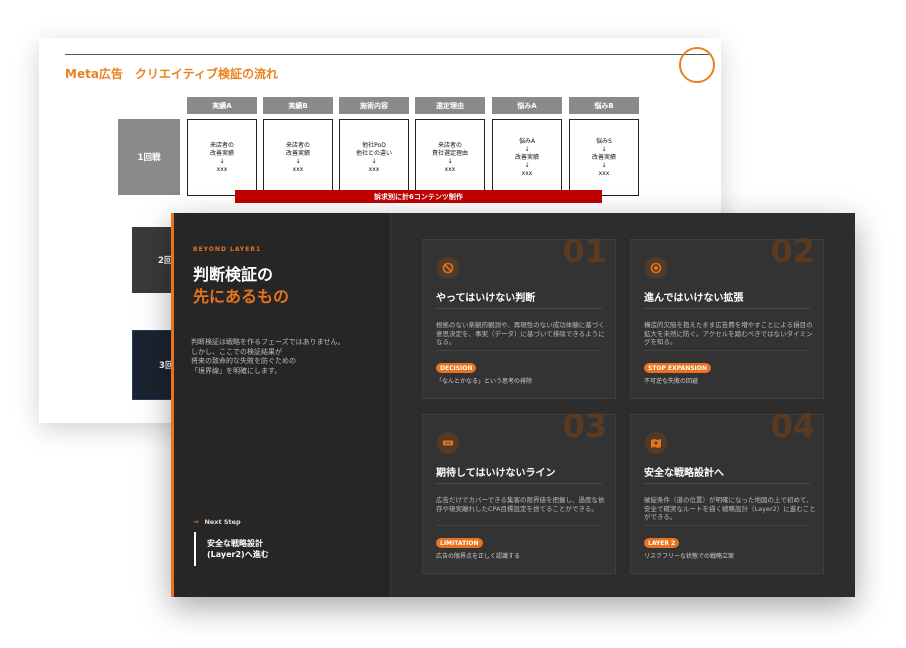 This screenshot has width=906, height=648. I want to click on next-step-label: Next Step, so click(222, 522).